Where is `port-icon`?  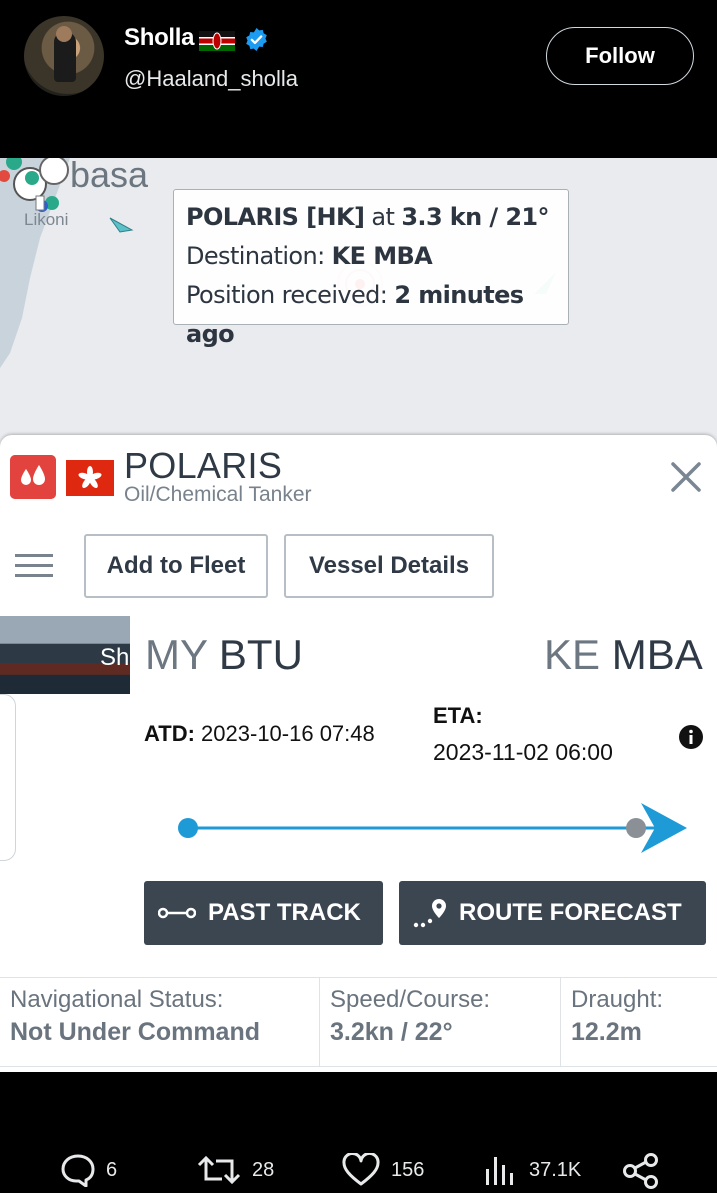 port-icon is located at coordinates (40, 203).